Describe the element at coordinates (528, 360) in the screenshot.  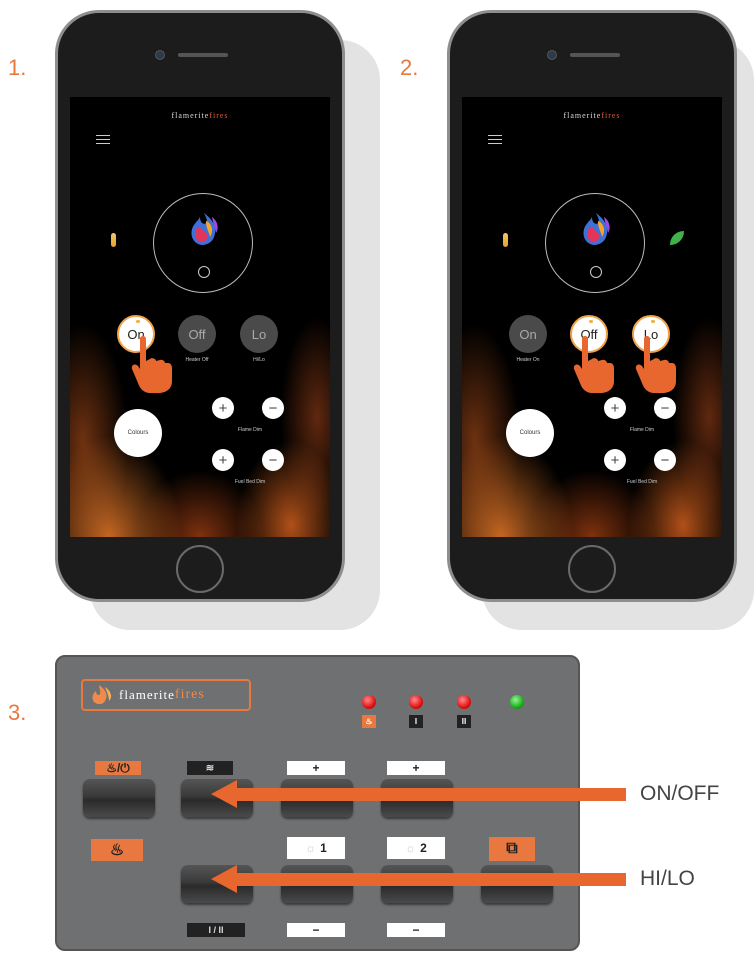
I see `heater-on-label: Heater On` at that location.